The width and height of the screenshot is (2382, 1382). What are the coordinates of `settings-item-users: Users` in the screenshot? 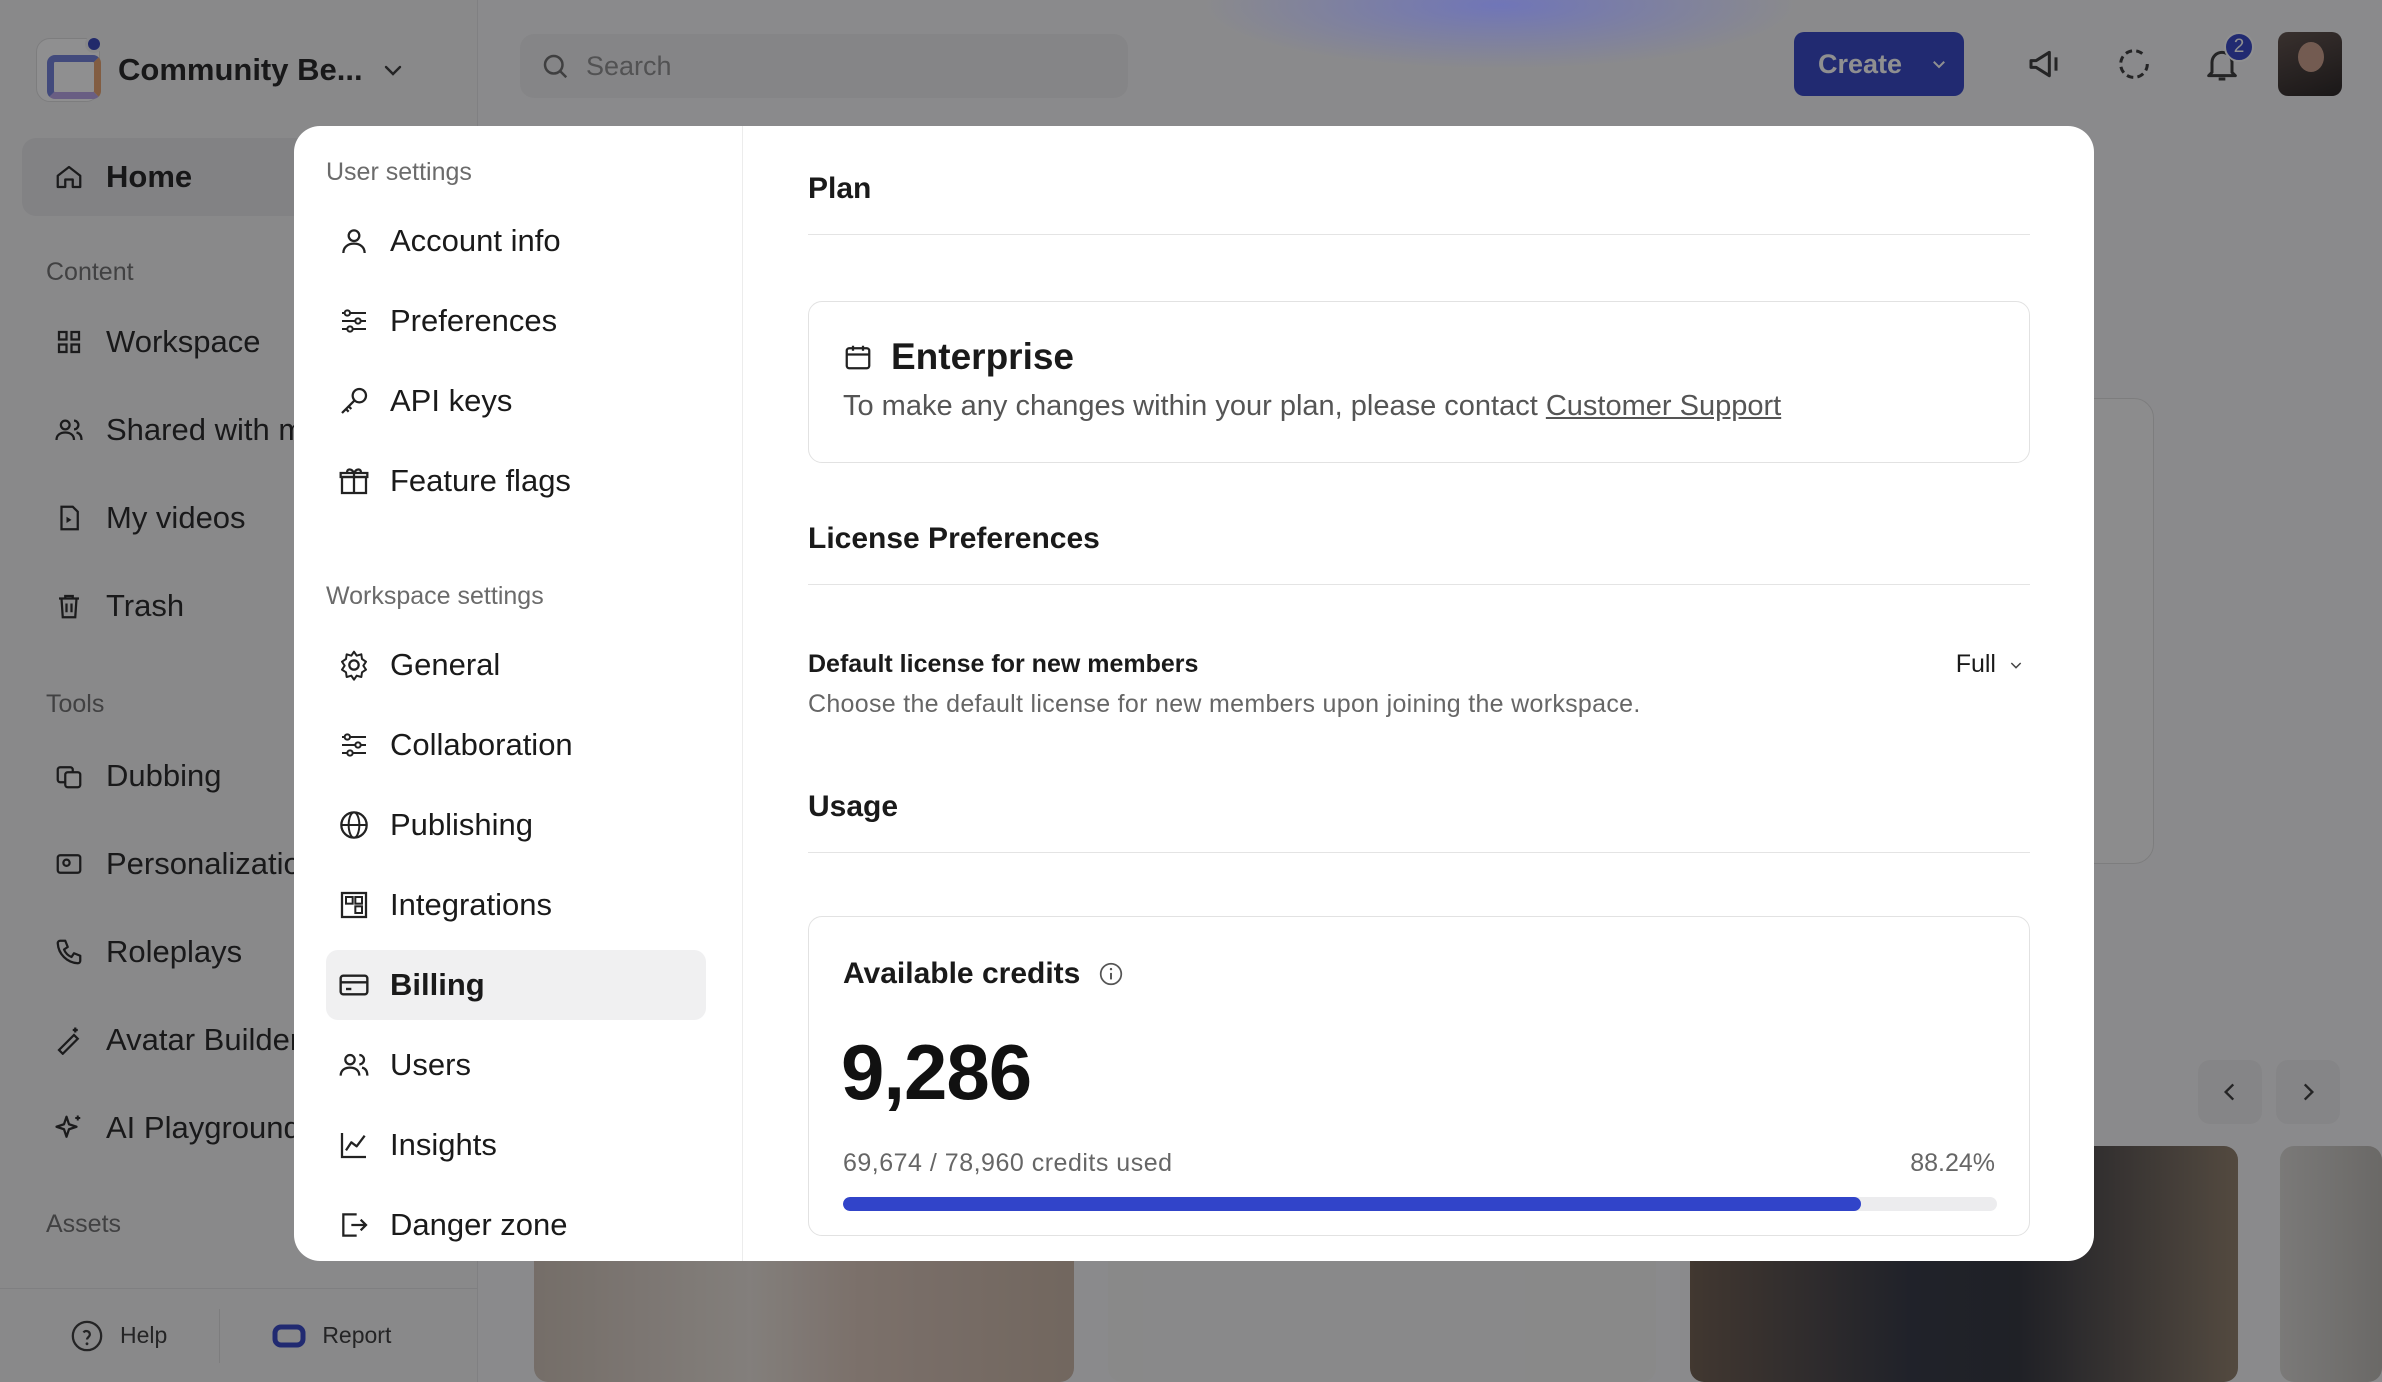 It's located at (516, 1065).